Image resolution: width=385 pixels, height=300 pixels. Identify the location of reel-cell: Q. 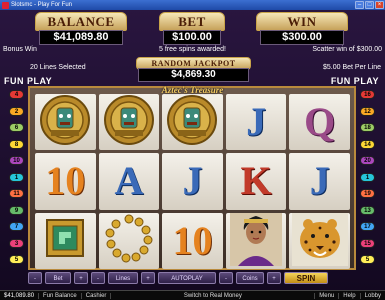
(319, 122).